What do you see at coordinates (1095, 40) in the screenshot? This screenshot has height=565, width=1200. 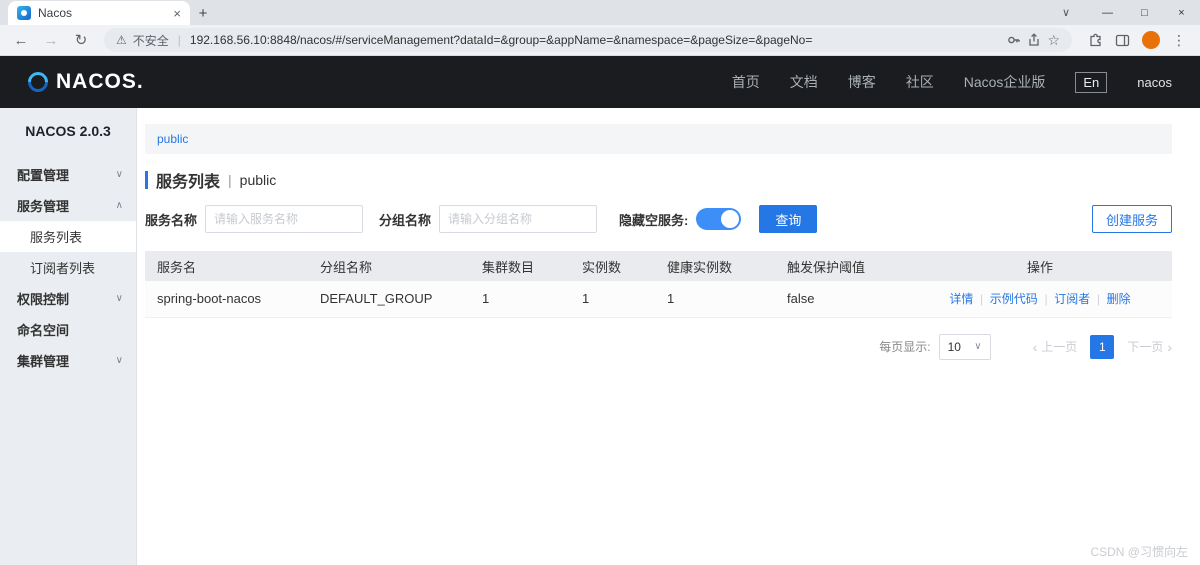 I see `extensions-puzzle-icon` at bounding box center [1095, 40].